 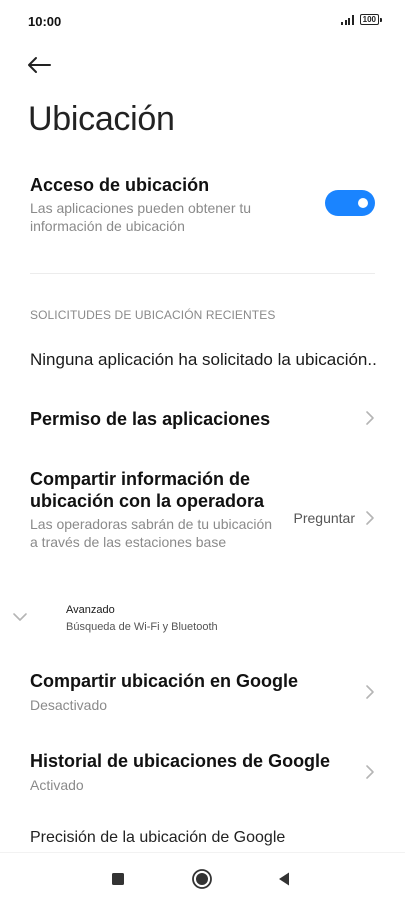 I want to click on google-location-sharing-title: Compartir ubicación en Google, so click(x=164, y=681).